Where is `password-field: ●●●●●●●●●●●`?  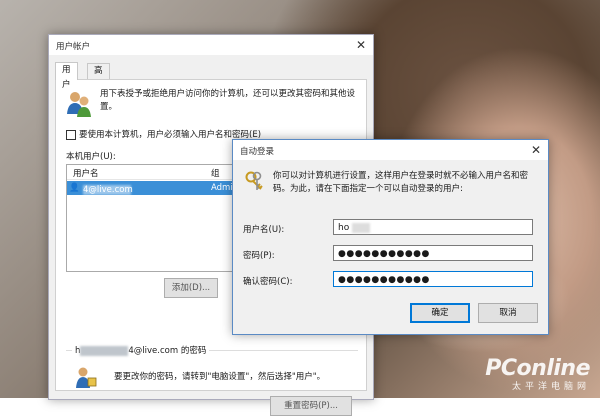 password-field: ●●●●●●●●●●● is located at coordinates (433, 253).